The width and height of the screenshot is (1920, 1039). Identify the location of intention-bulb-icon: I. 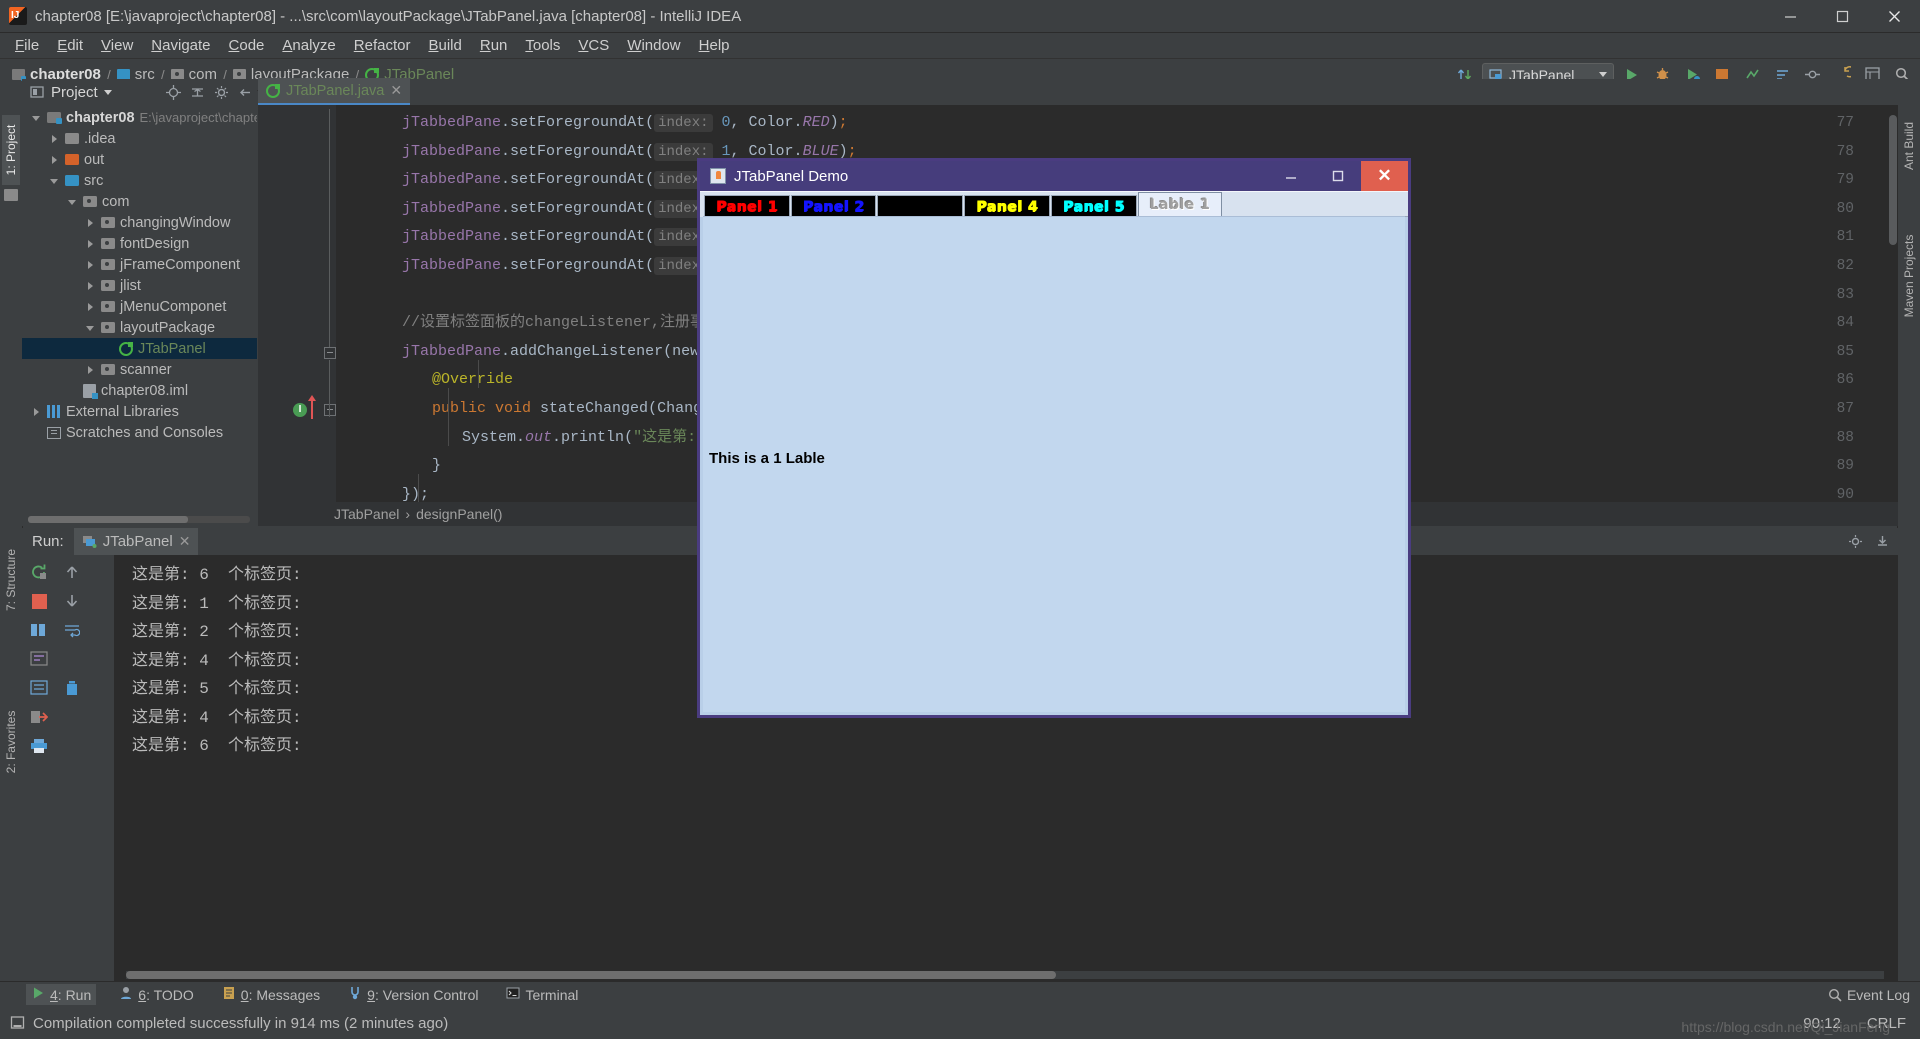
(300, 410).